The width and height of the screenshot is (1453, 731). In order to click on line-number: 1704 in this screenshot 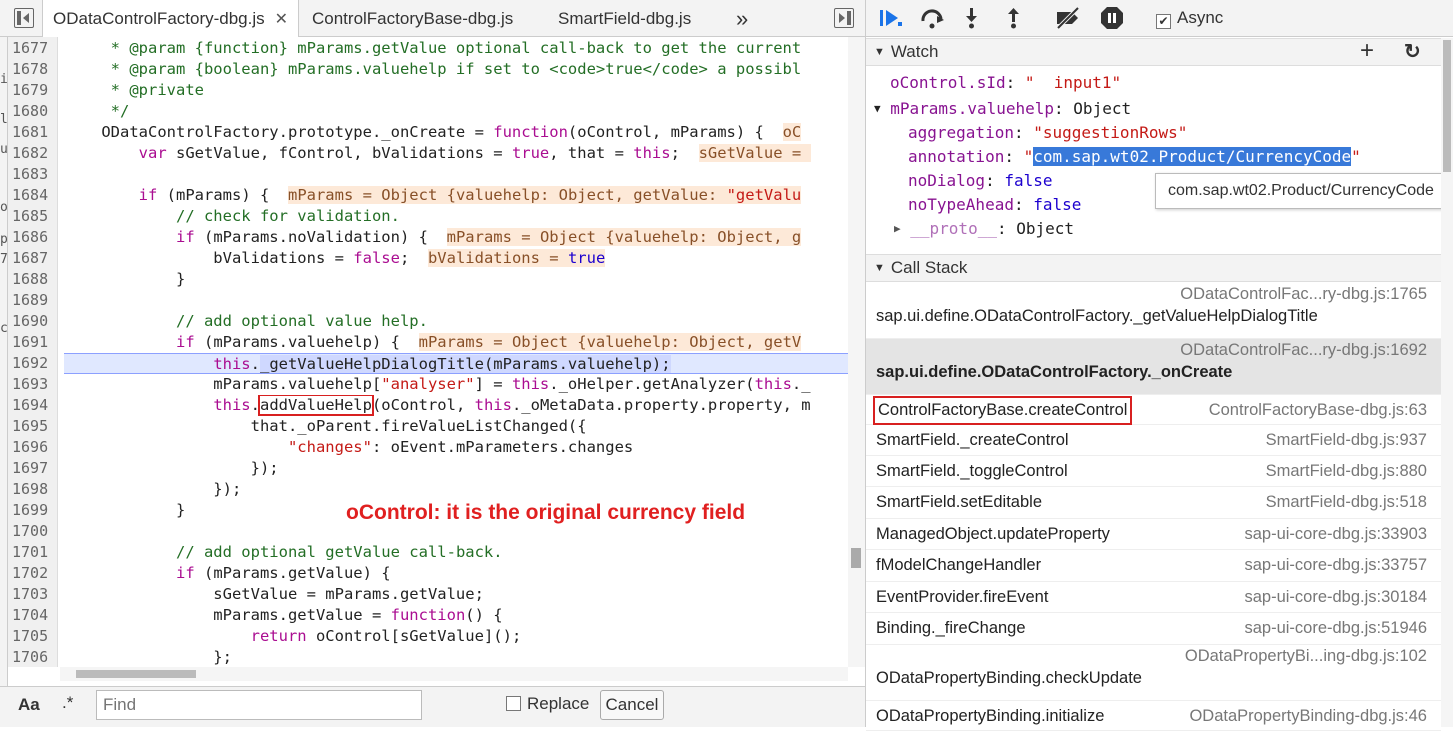, I will do `click(31, 615)`.